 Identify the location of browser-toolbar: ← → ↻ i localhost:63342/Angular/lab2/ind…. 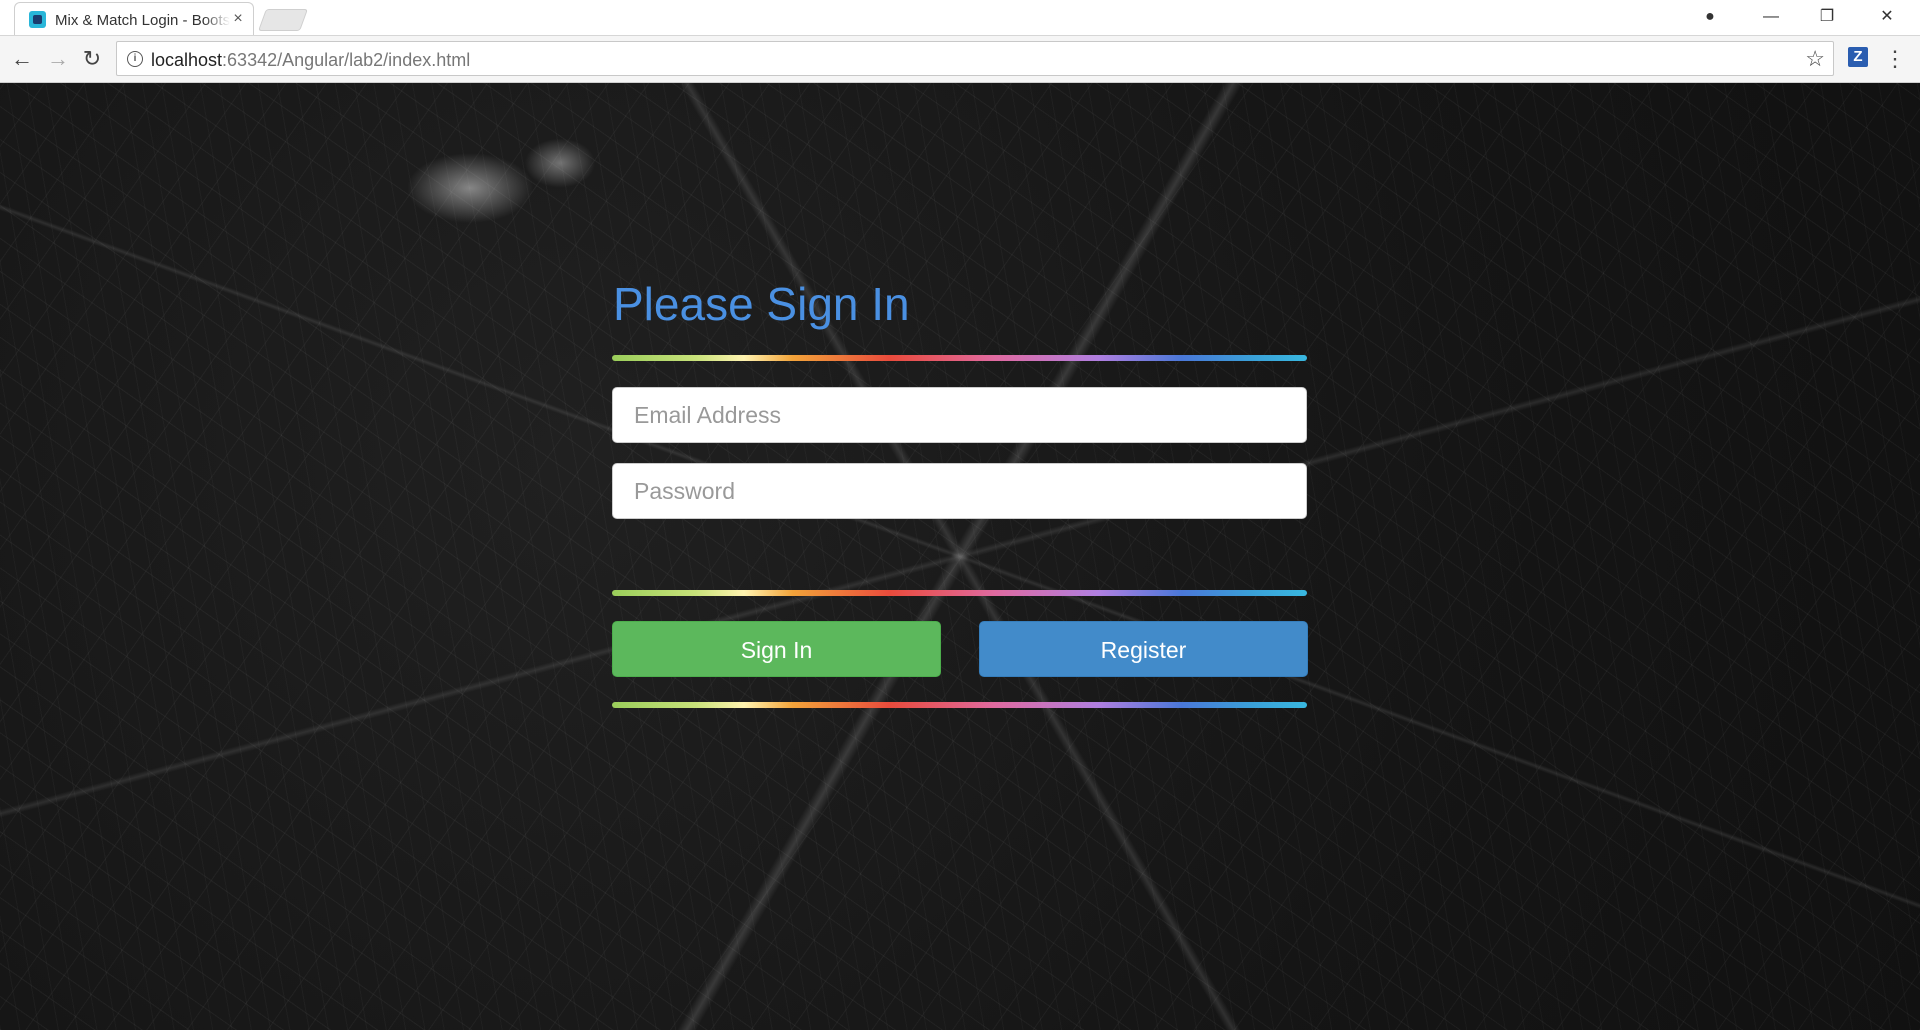
(960, 59).